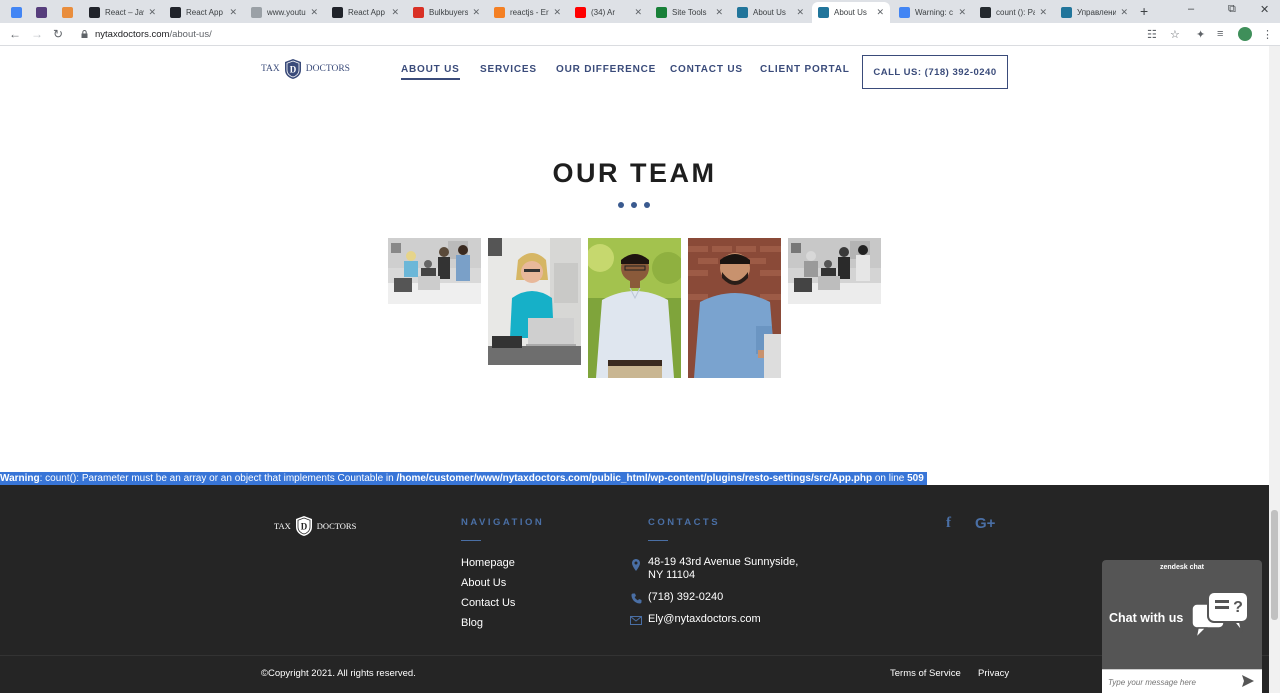 This screenshot has width=1280, height=693. What do you see at coordinates (734, 308) in the screenshot?
I see `team-photo-man-beard` at bounding box center [734, 308].